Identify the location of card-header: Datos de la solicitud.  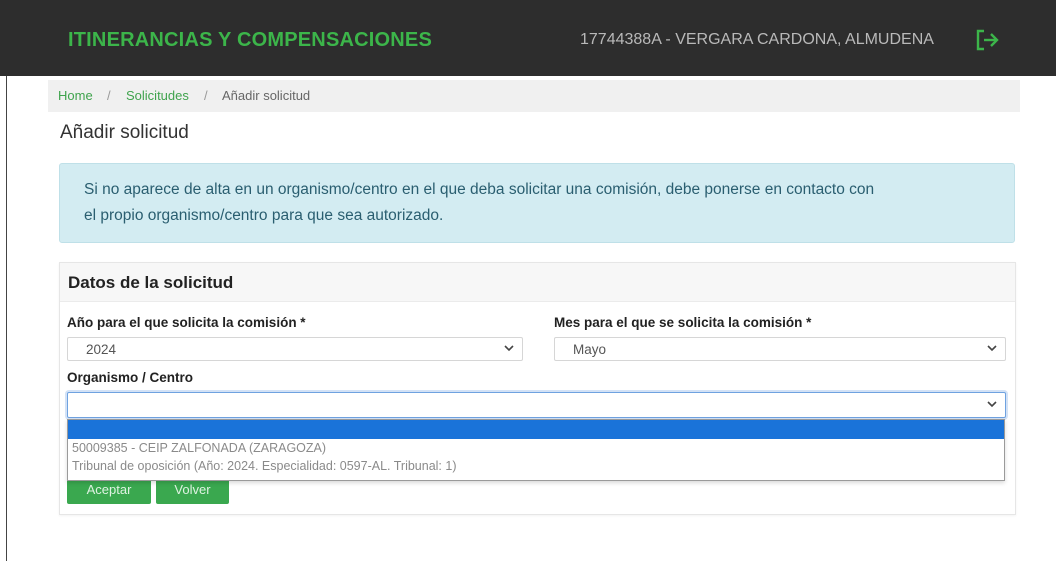
(537, 282).